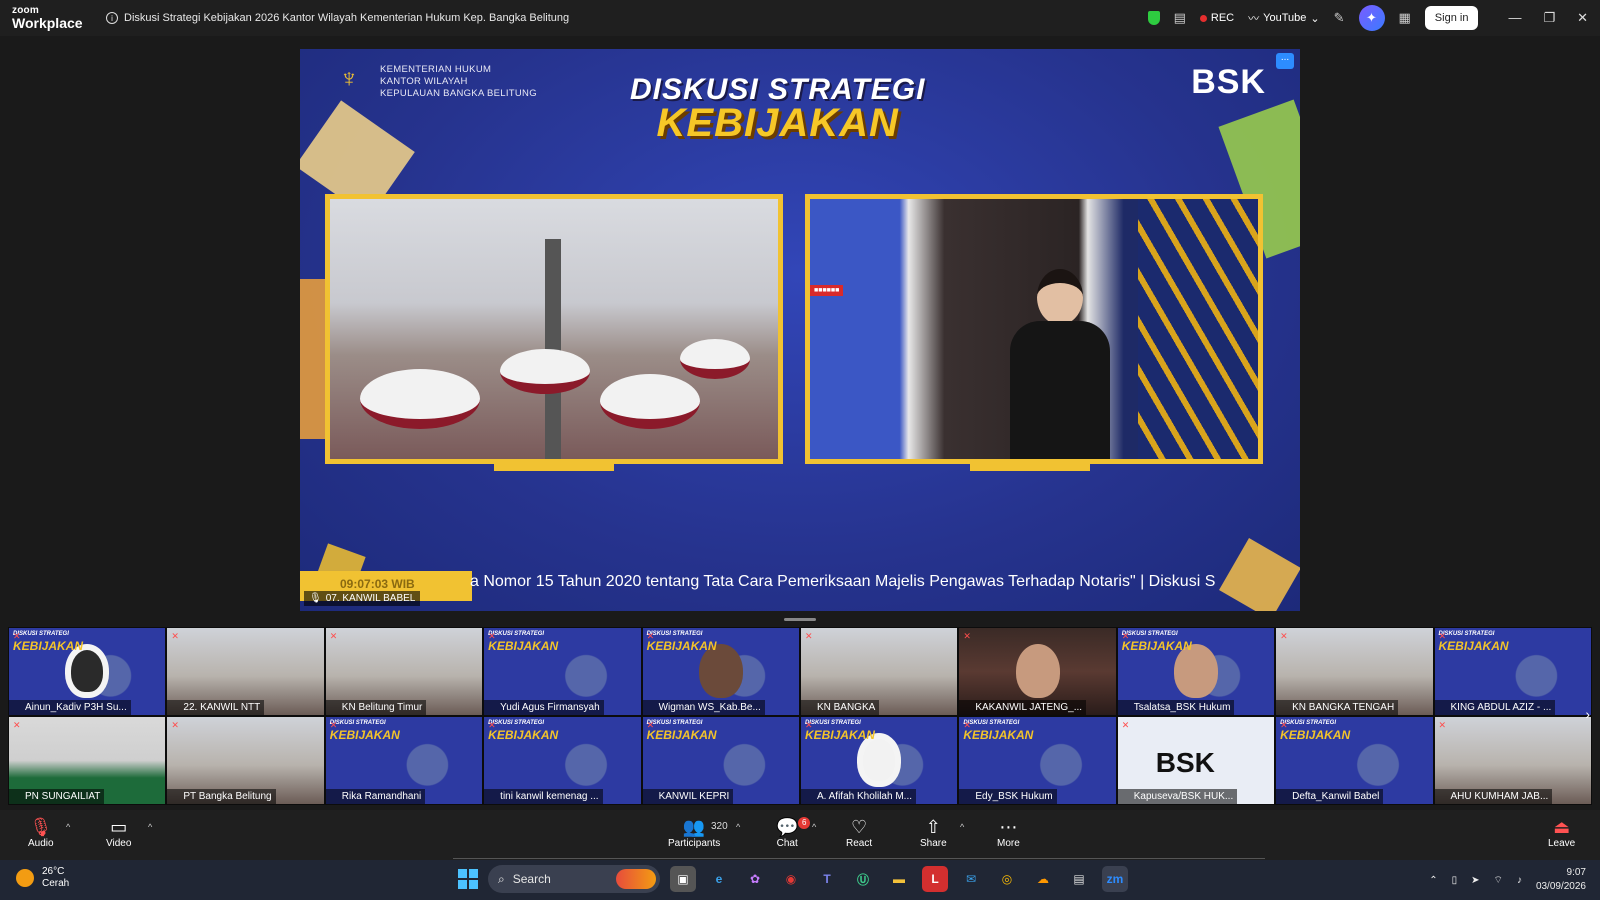 The height and width of the screenshot is (900, 1600). Describe the element at coordinates (1216, 18) in the screenshot. I see `recording-indicator: REC` at that location.